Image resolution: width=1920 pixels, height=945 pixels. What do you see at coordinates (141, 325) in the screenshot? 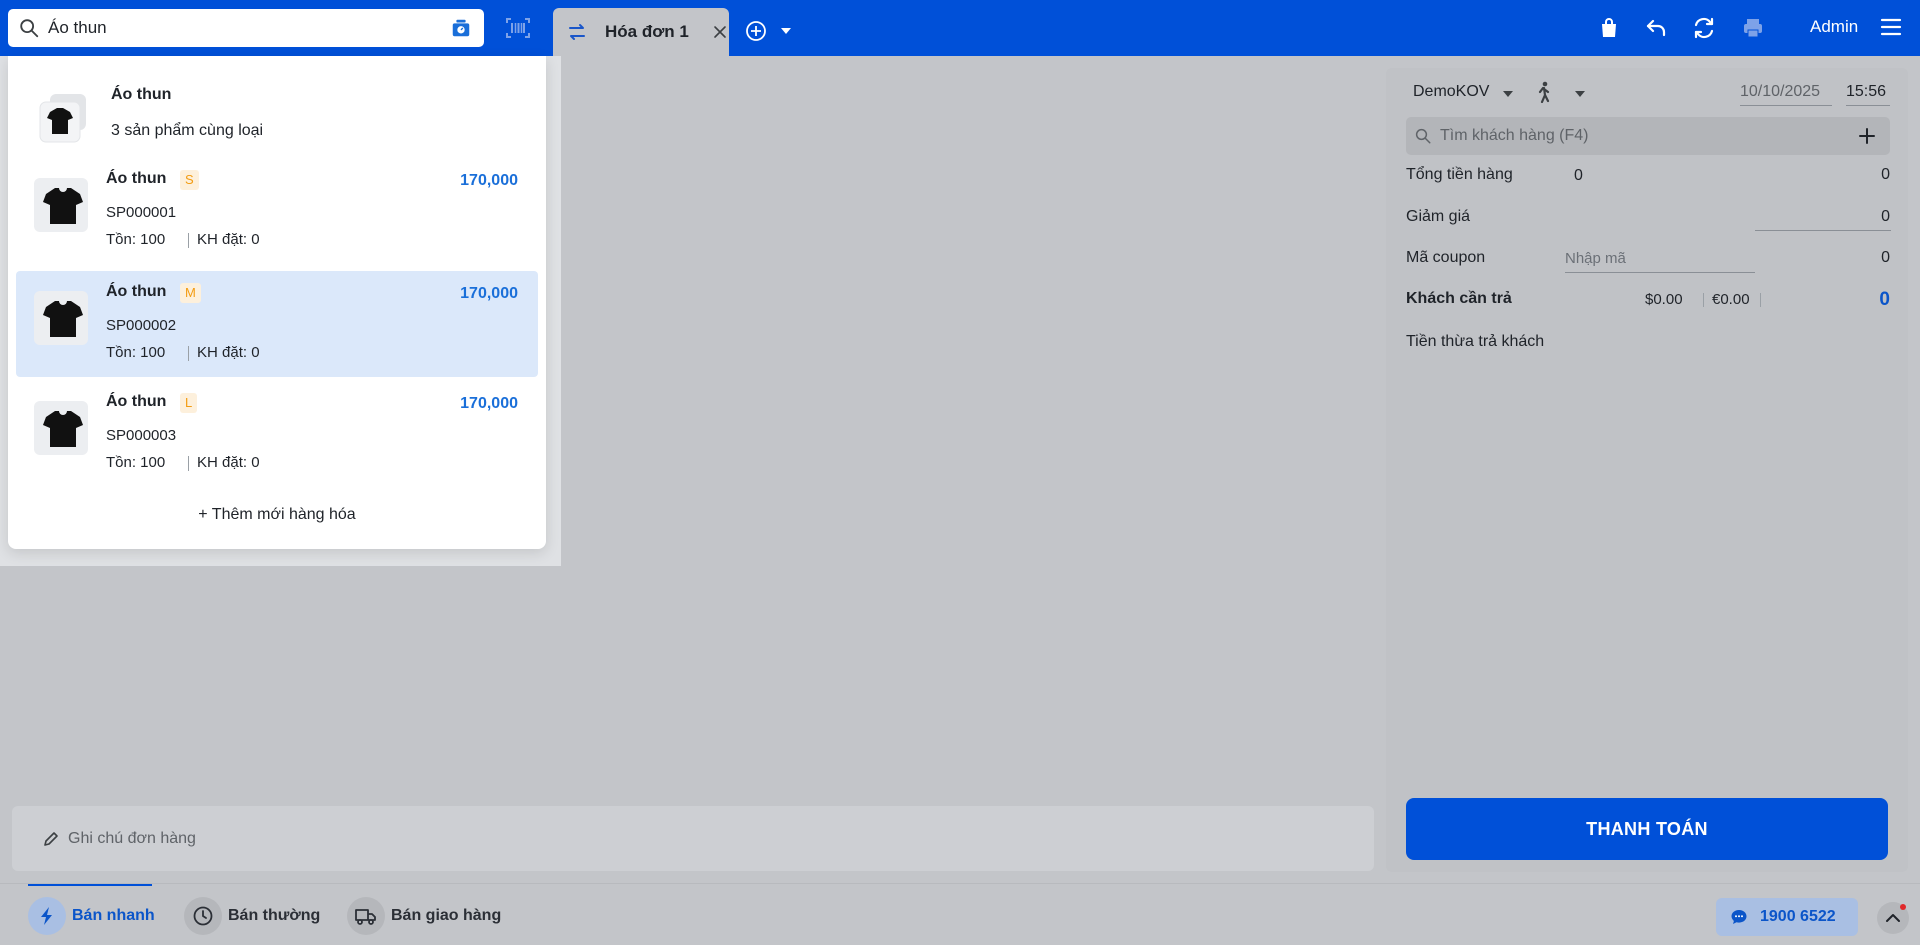
I see `product-sku: SP000002` at bounding box center [141, 325].